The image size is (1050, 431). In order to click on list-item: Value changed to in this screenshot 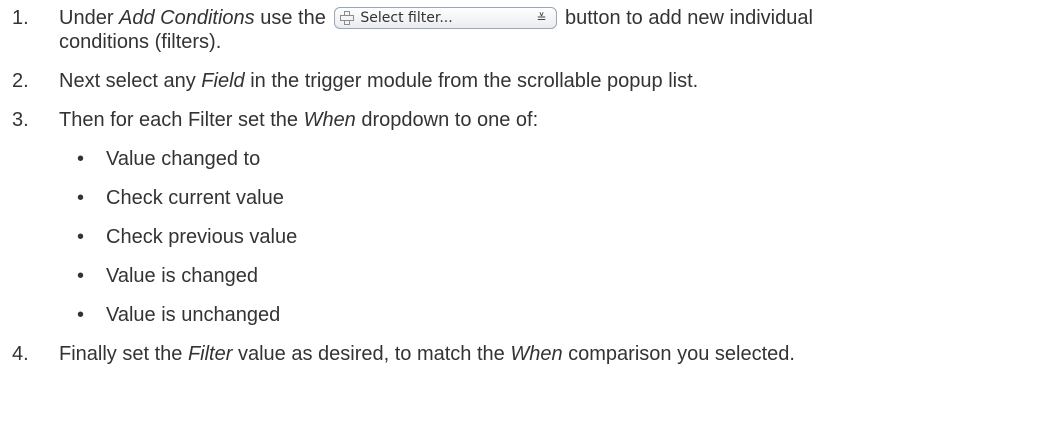, I will do `click(183, 159)`.